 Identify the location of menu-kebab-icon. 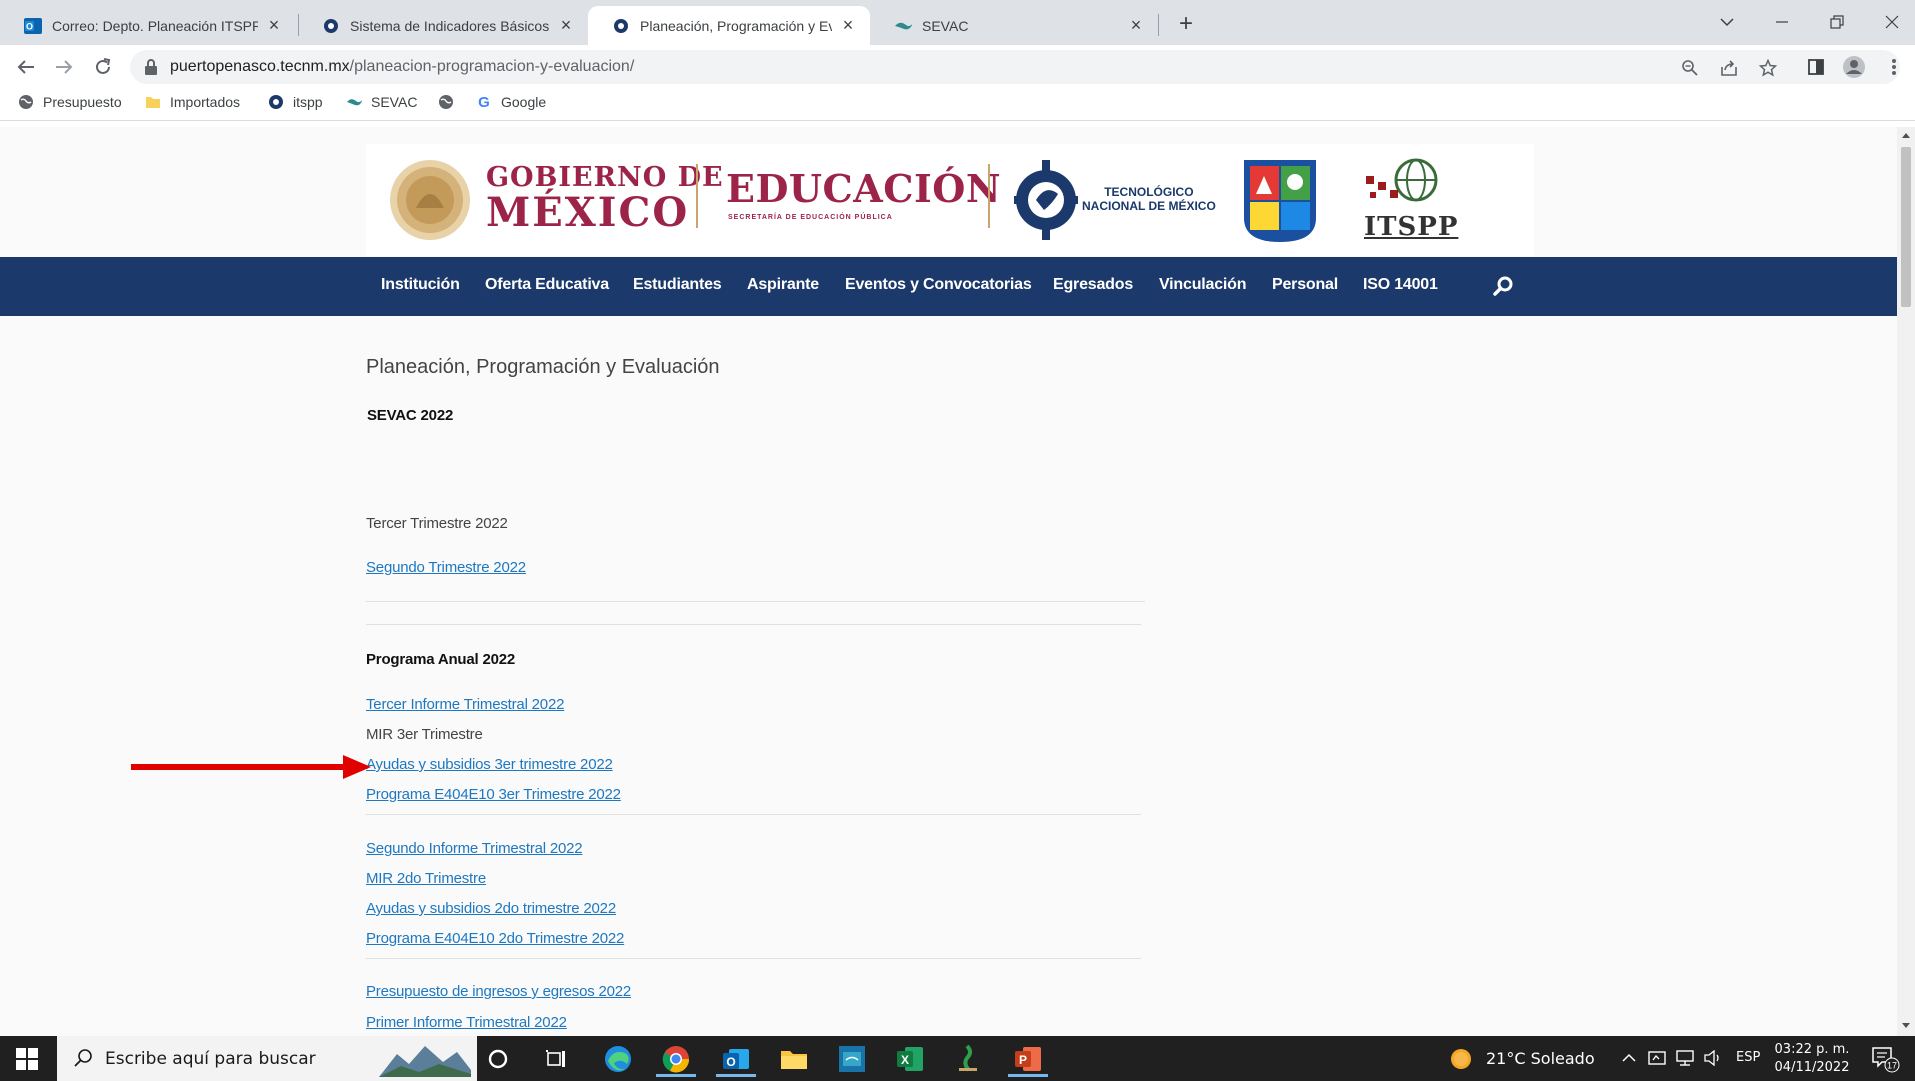
(1894, 67).